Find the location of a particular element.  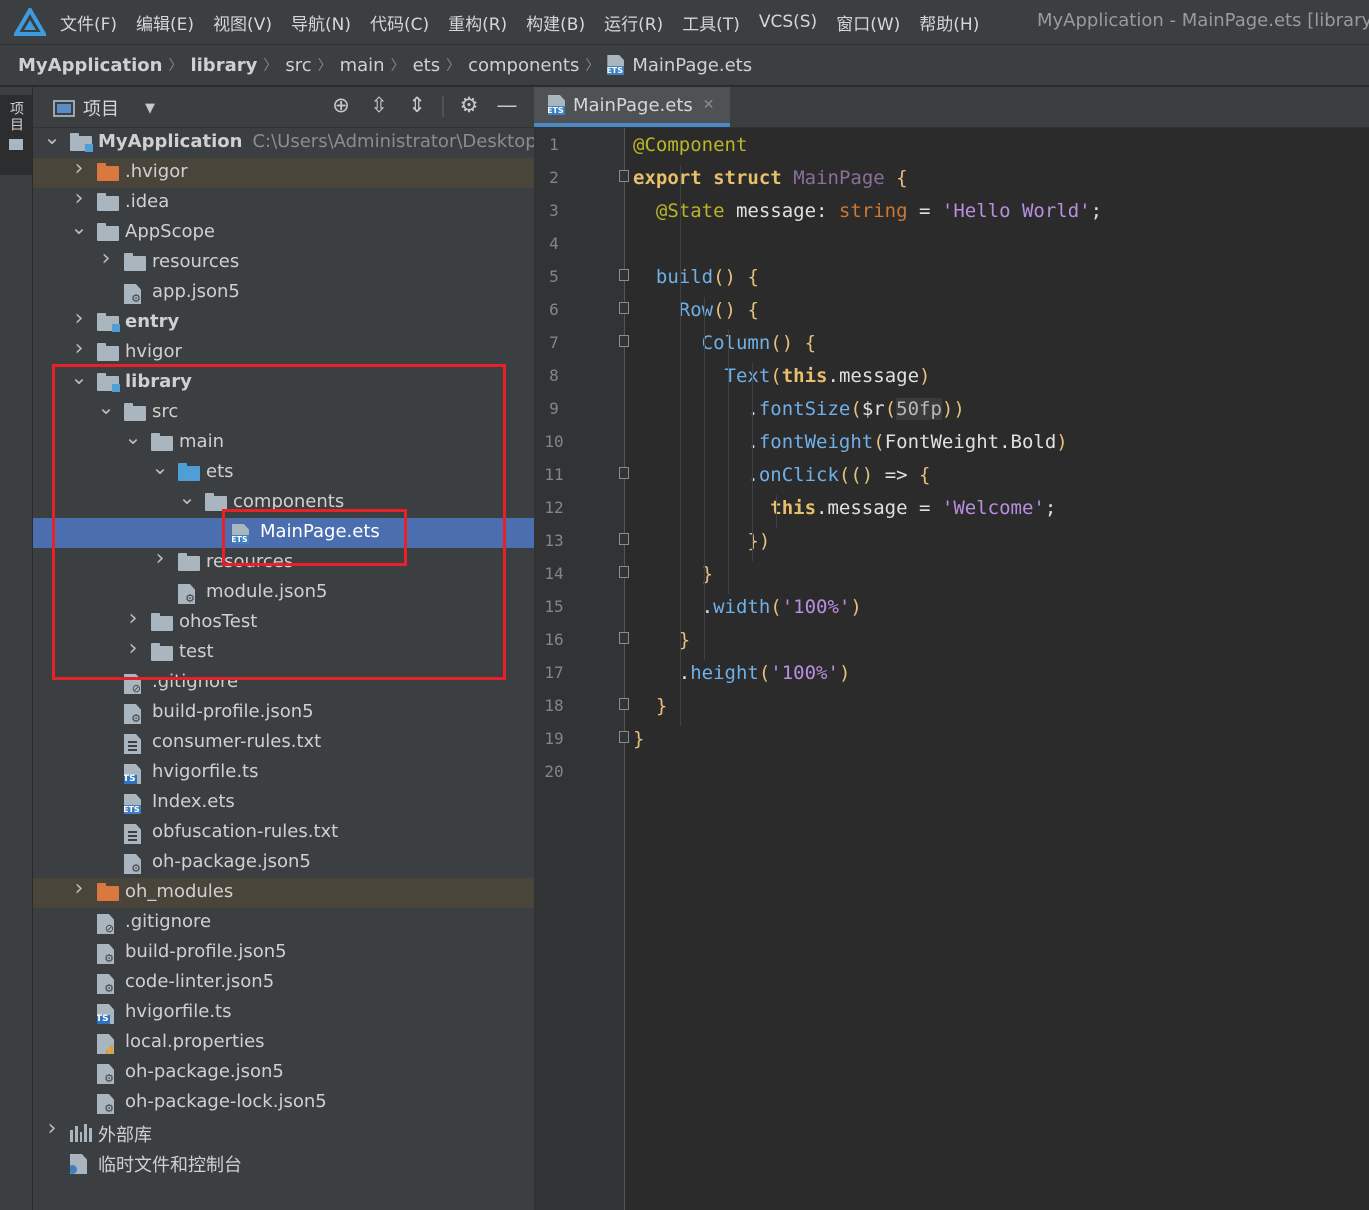

breadcrumb-item: src is located at coordinates (298, 65).